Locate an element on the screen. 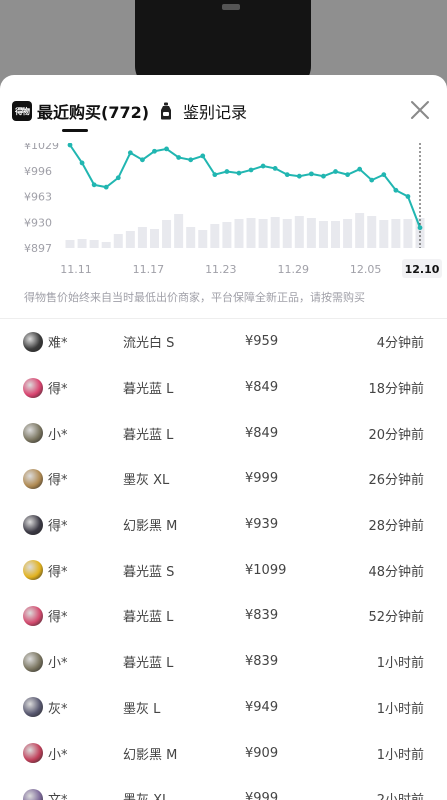 The width and height of the screenshot is (447, 800). active-tab-indicator is located at coordinates (75, 130).